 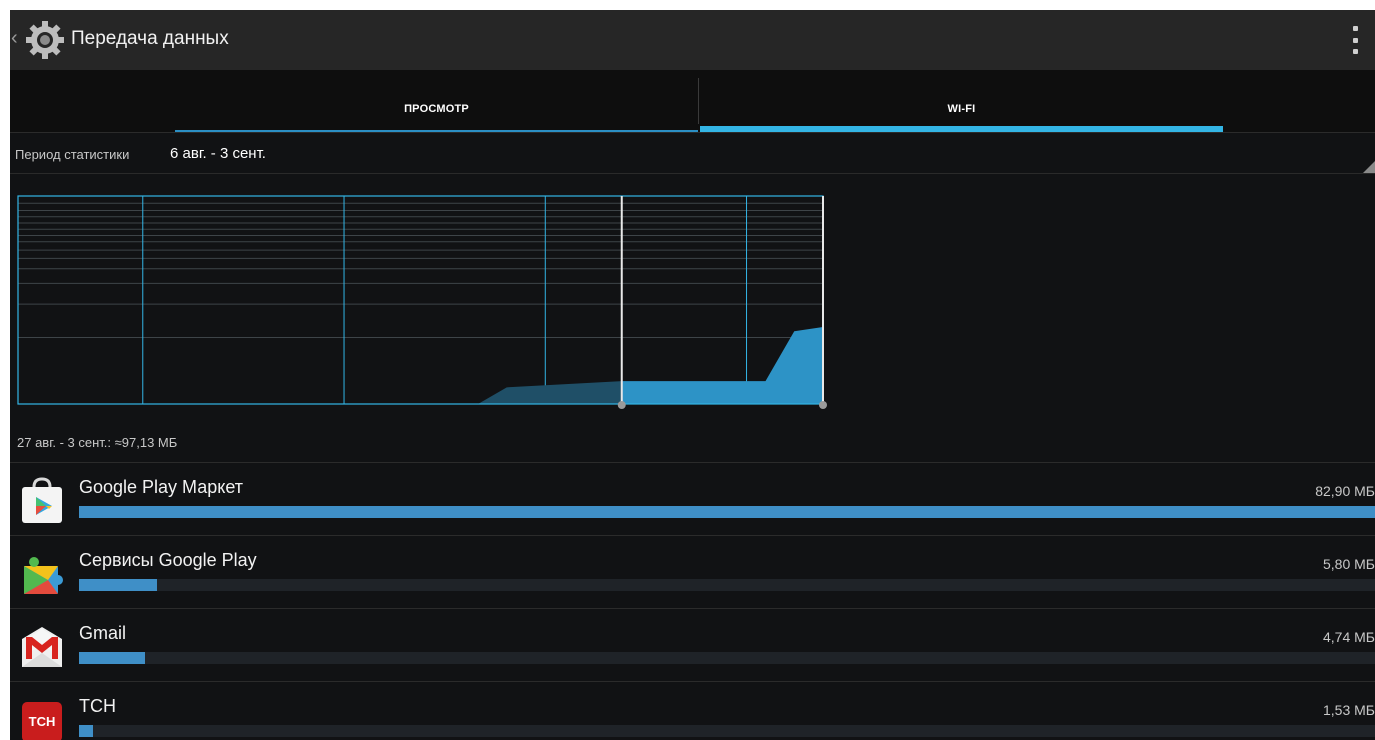 I want to click on dropdown-caret-icon, so click(x=1369, y=167).